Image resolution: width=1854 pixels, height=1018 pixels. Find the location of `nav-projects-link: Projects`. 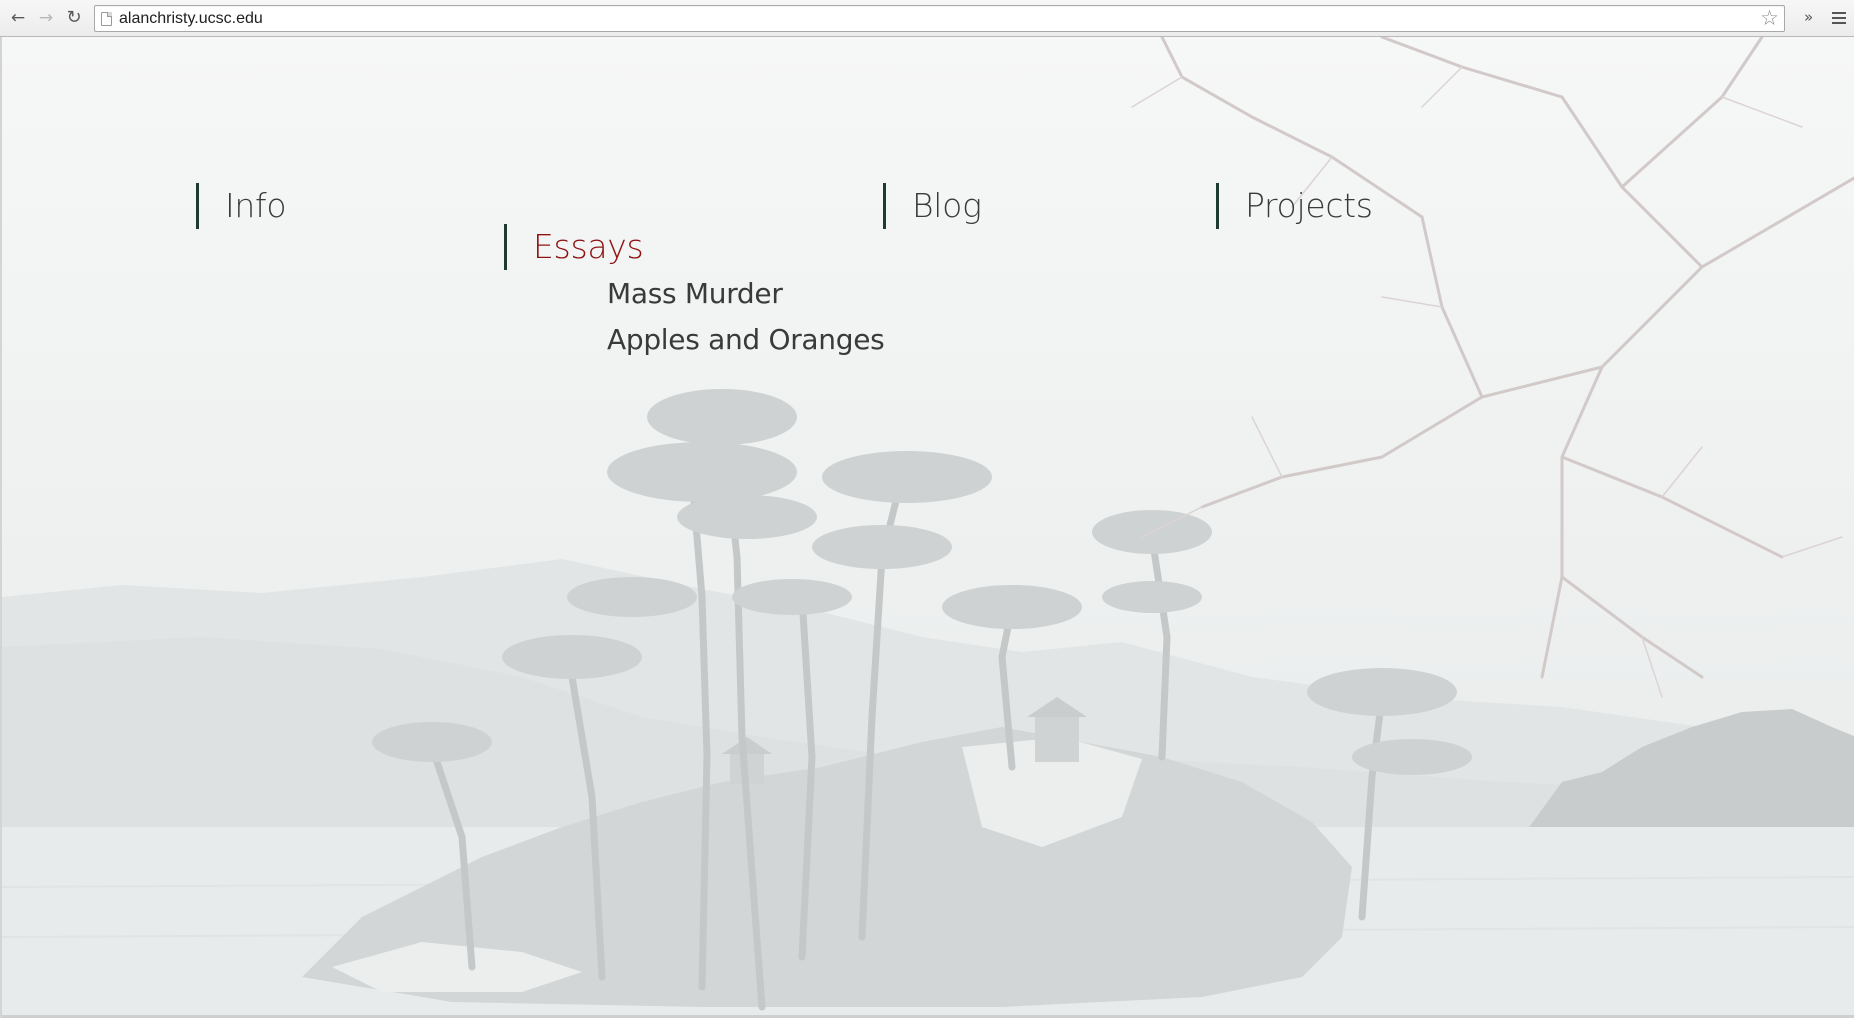

nav-projects-link: Projects is located at coordinates (1294, 206).